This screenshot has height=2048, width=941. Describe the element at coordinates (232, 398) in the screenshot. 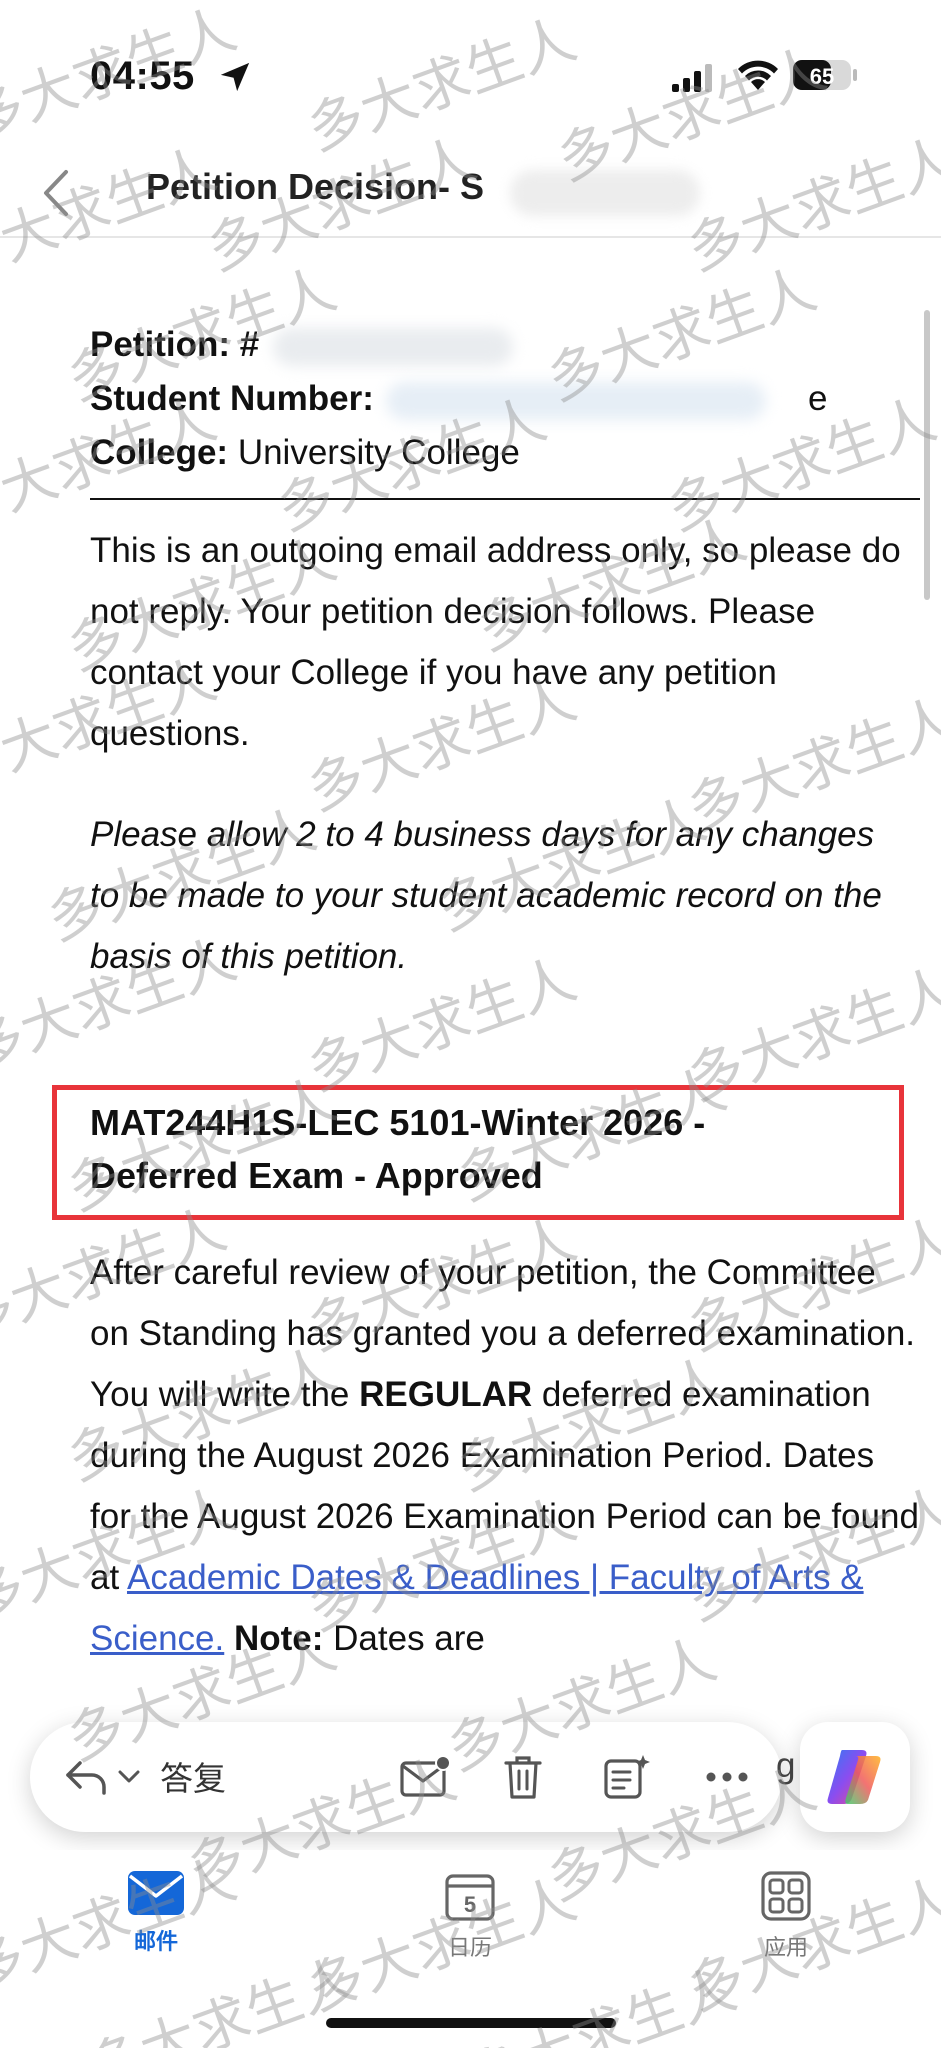

I see `student-number-label: Student Number:` at that location.